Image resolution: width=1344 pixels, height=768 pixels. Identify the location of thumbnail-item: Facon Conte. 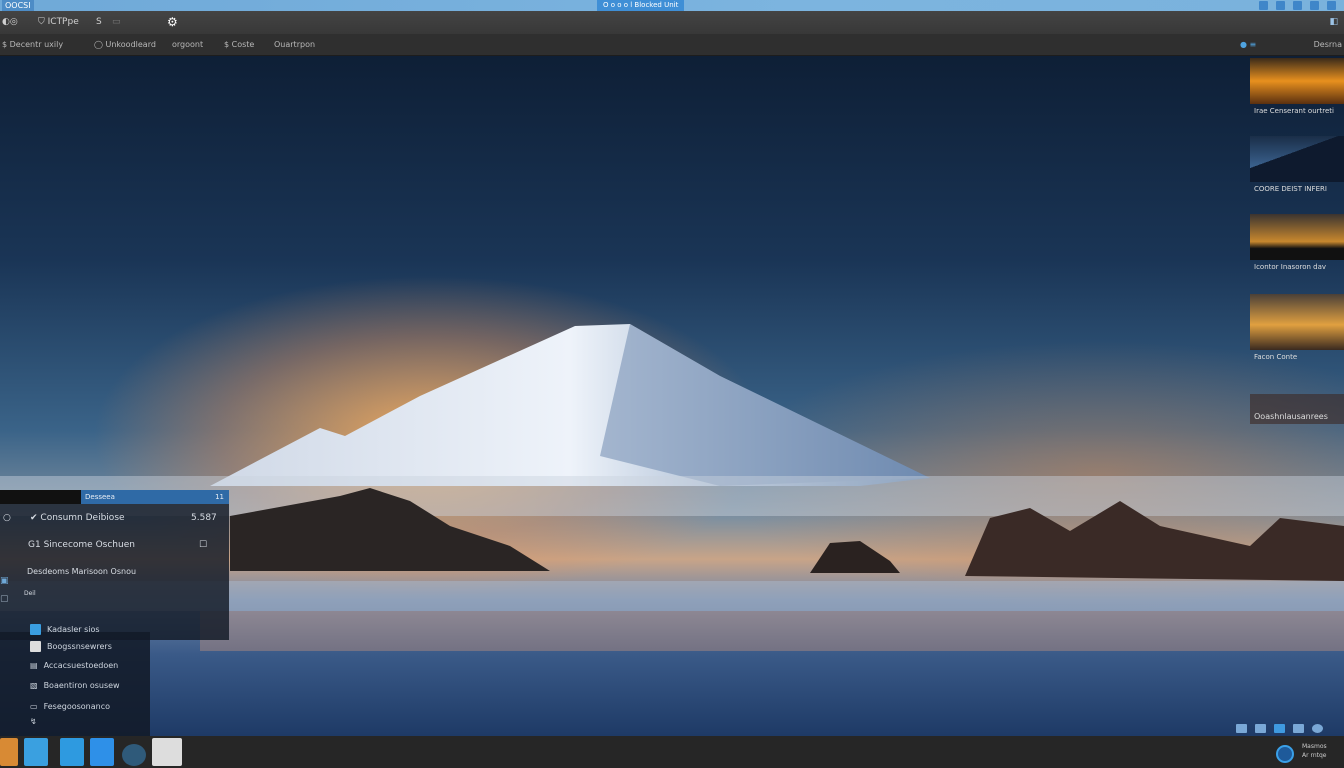
(1297, 329).